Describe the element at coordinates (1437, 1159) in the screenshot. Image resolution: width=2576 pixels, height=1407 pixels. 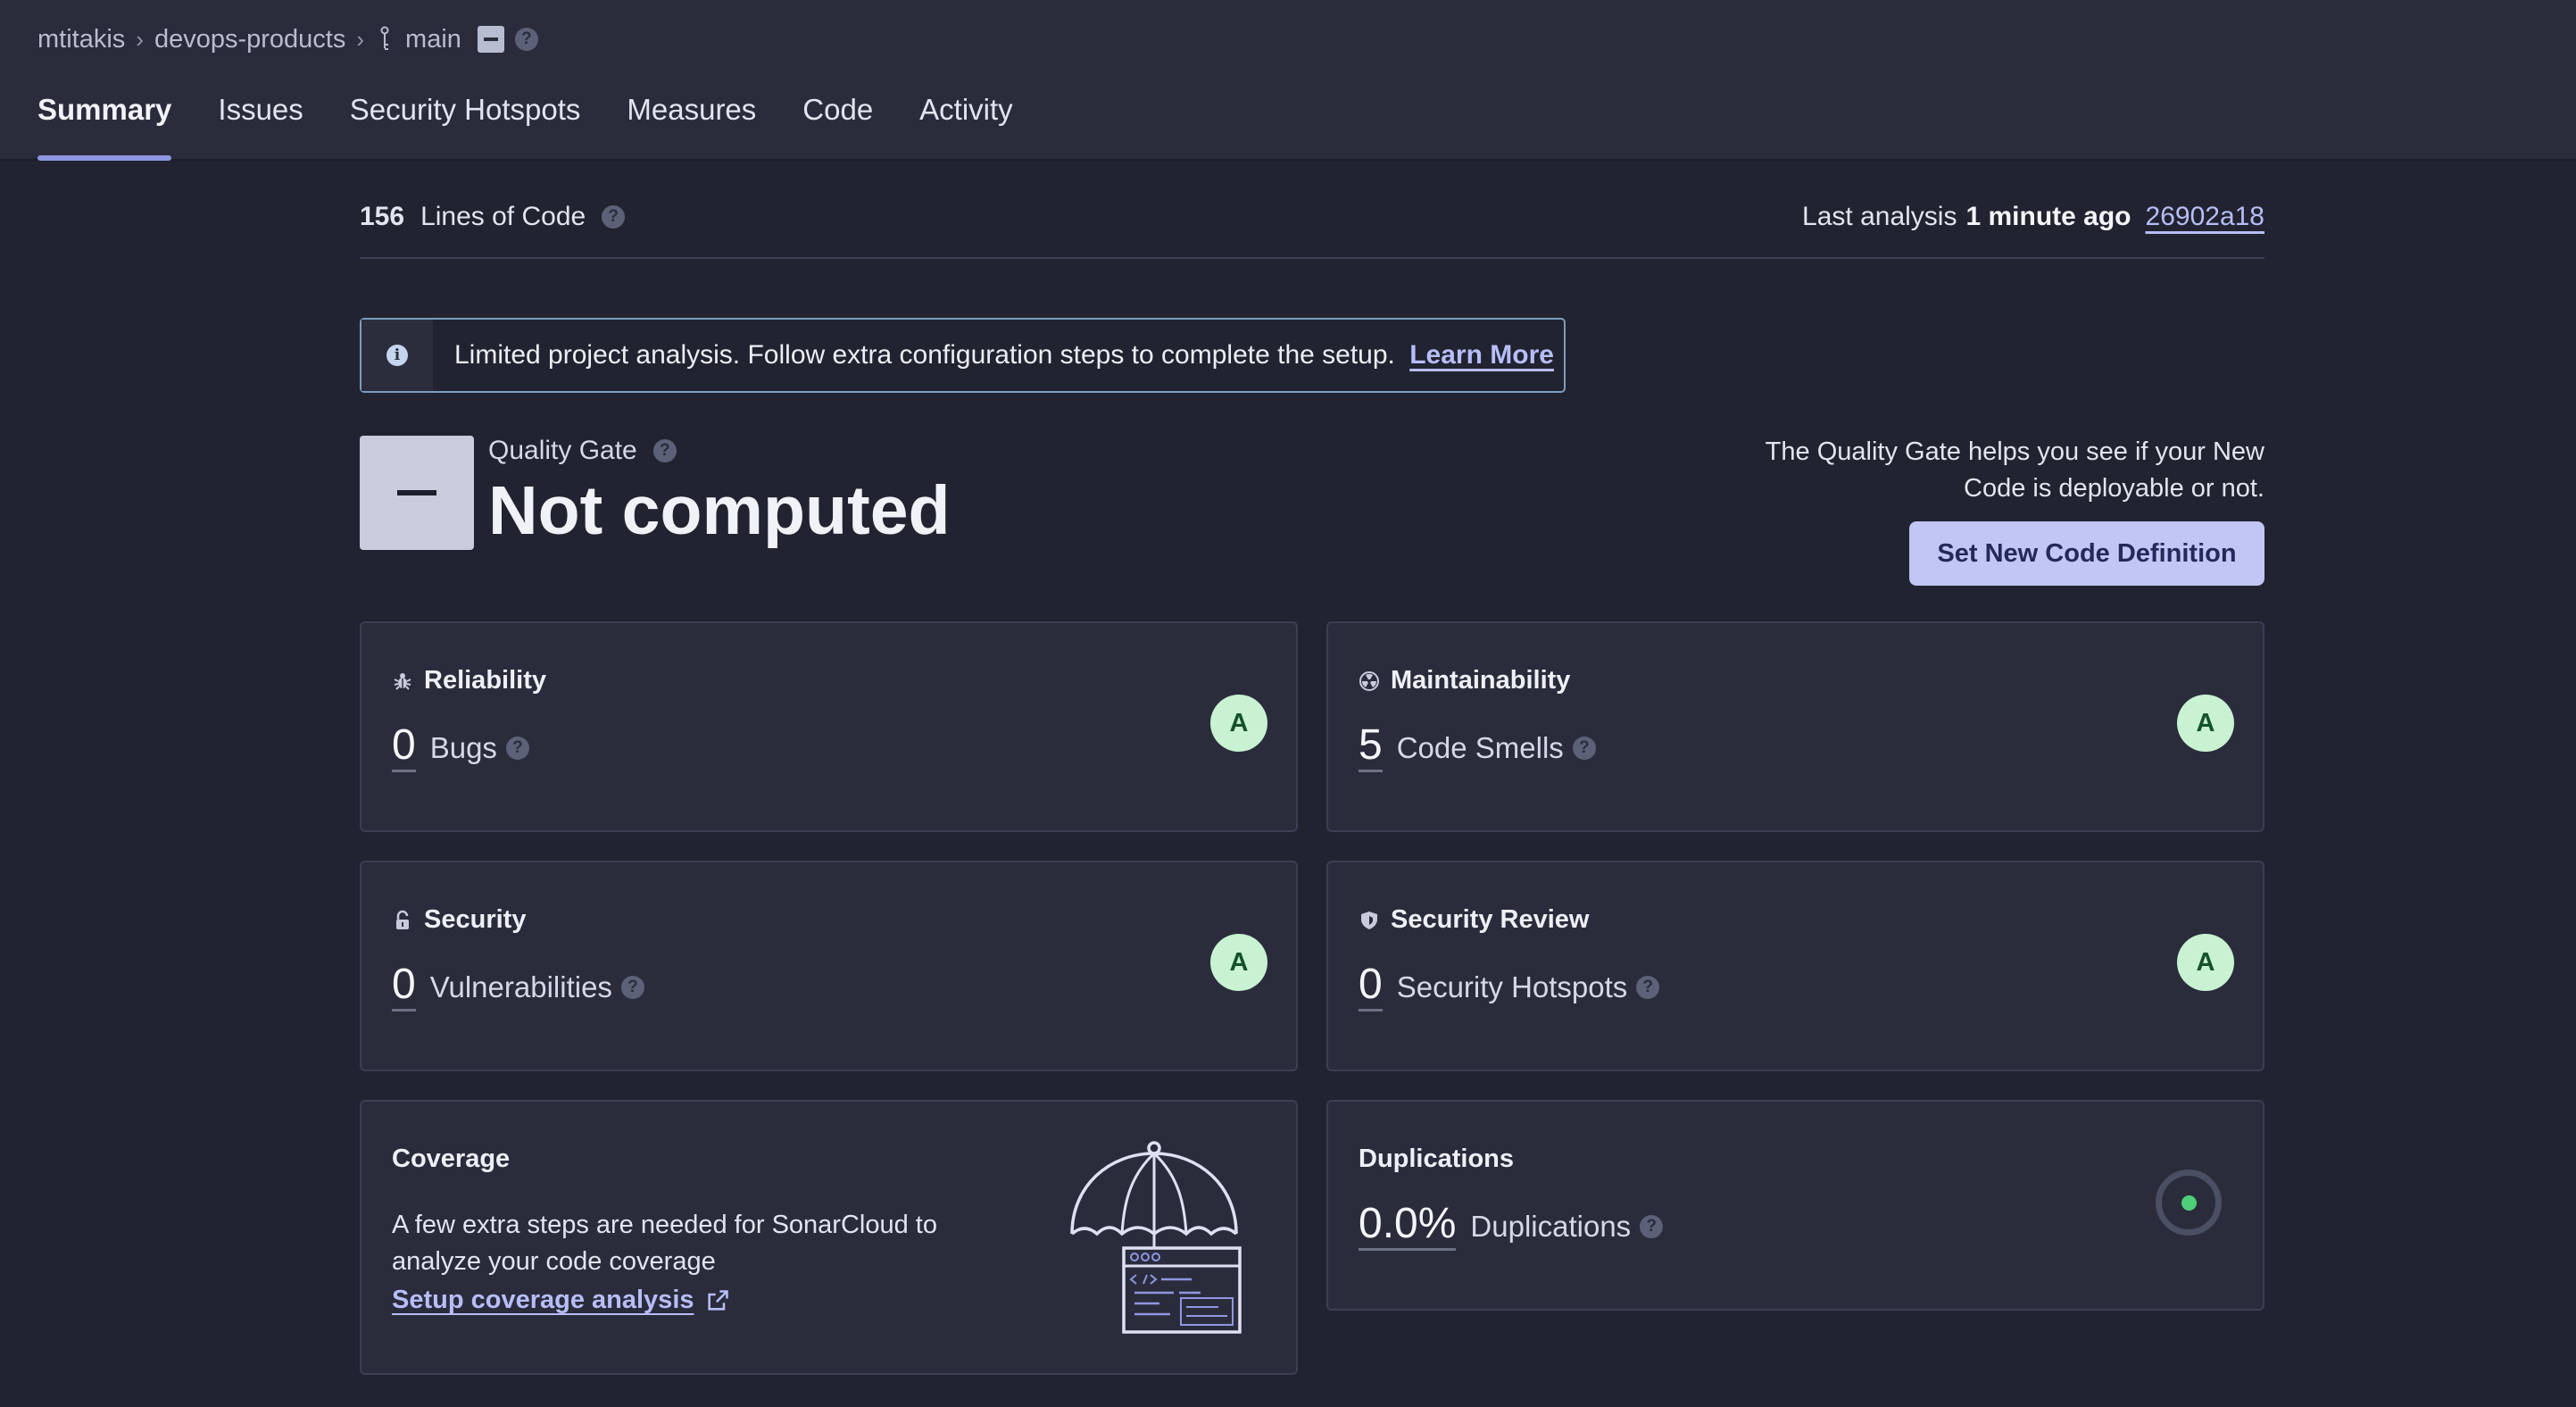
I see `duplications-title: Duplications` at that location.